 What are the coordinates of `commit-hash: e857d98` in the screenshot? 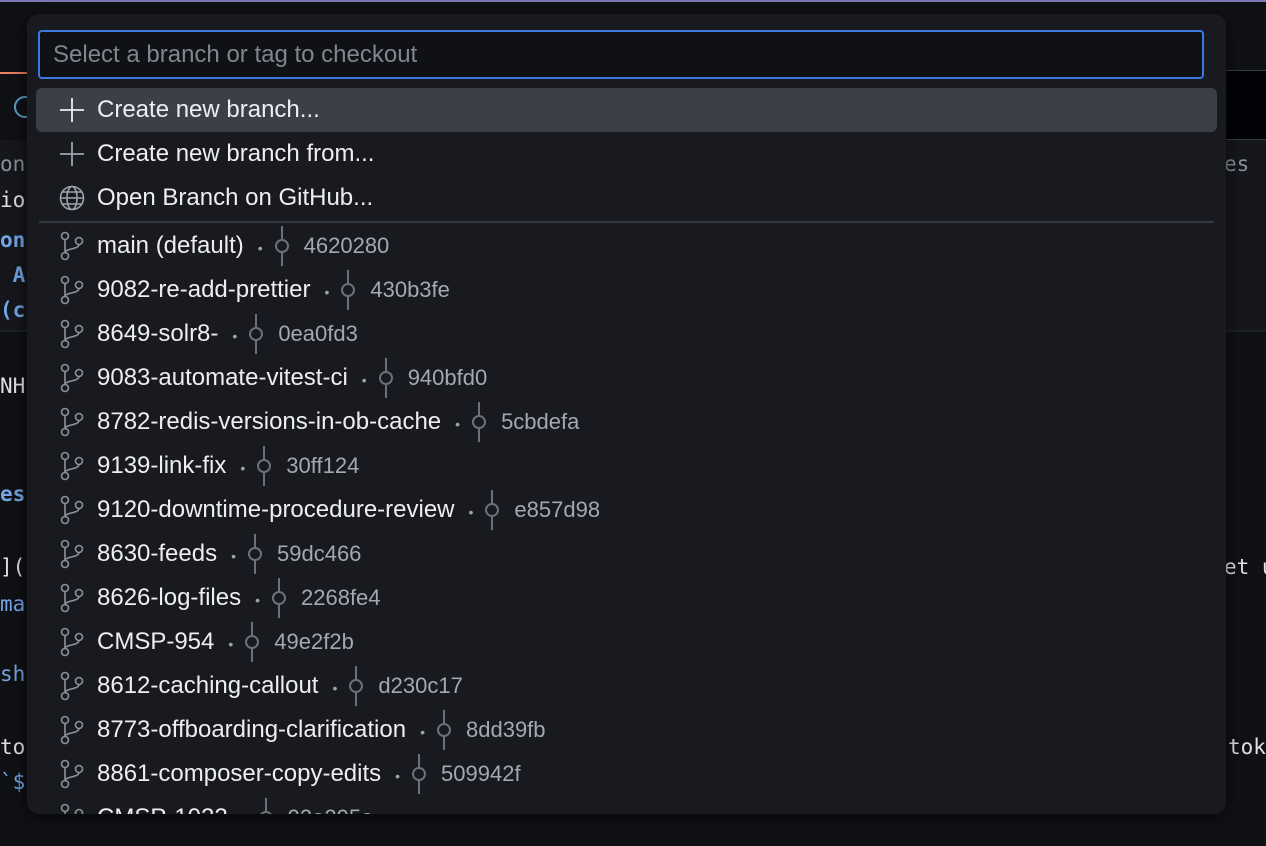 It's located at (557, 509).